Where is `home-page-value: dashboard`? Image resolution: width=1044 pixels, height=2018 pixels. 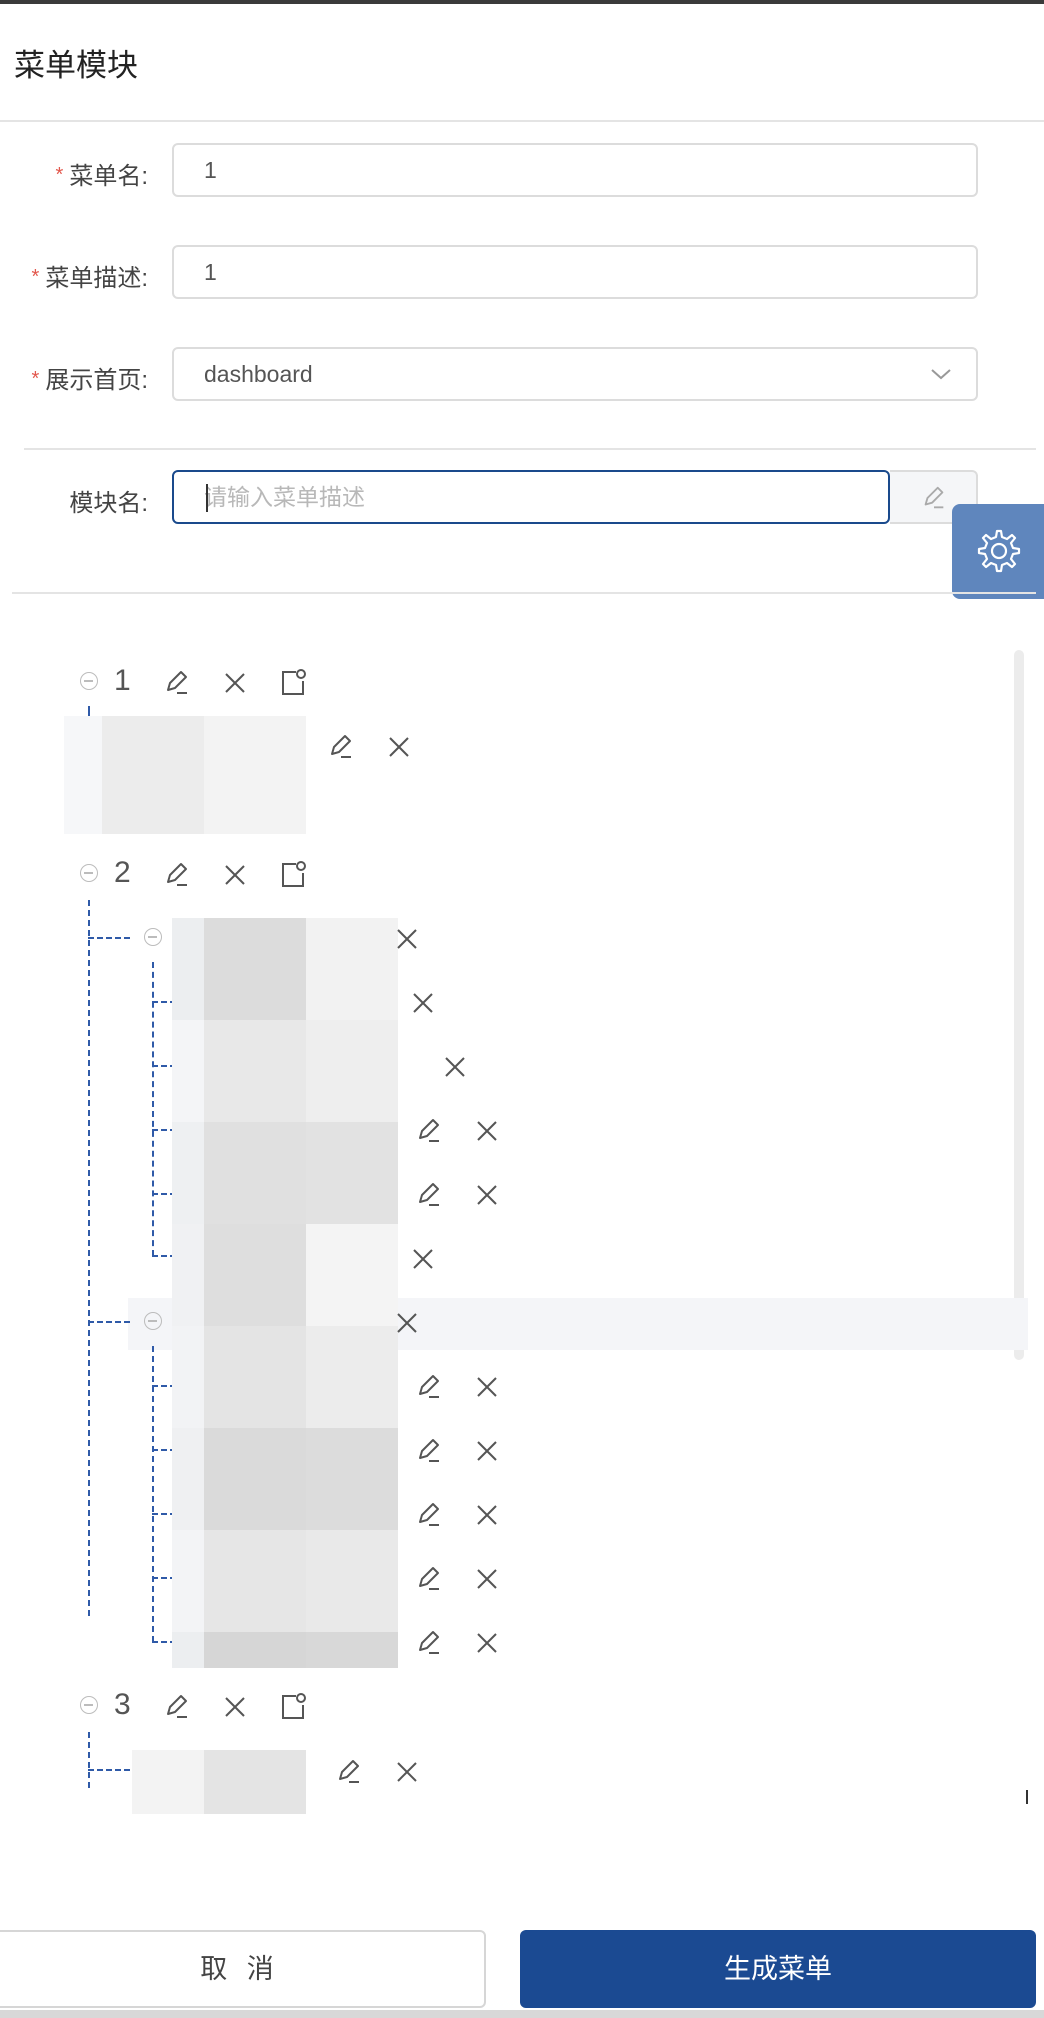
home-page-value: dashboard is located at coordinates (258, 374).